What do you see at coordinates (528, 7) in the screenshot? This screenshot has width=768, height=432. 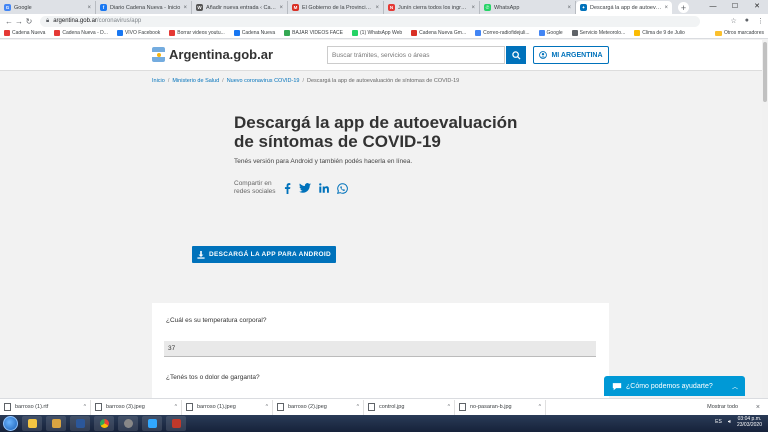 I see `browser-tab: ✆ WhatsApp ×` at bounding box center [528, 7].